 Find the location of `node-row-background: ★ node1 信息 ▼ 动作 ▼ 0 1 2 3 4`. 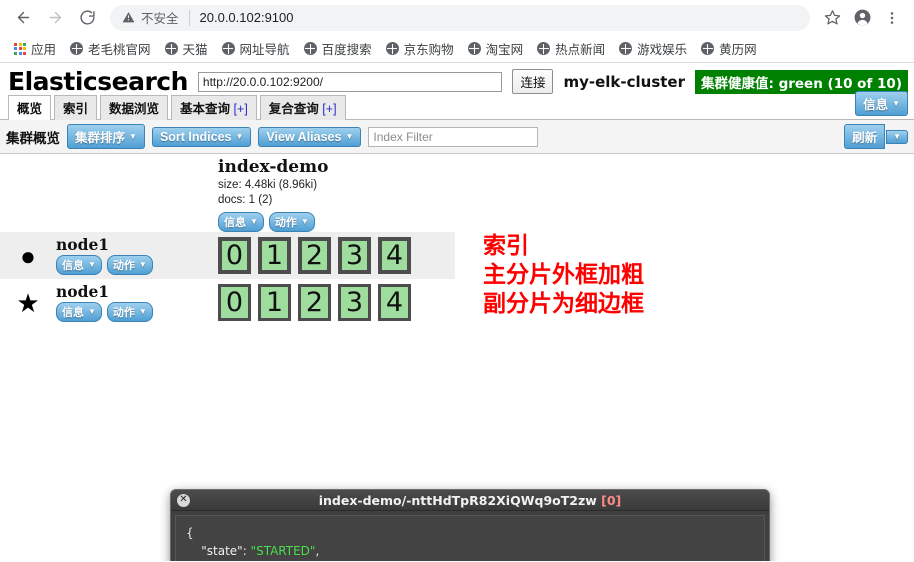

node-row-background: ★ node1 信息 ▼ 动作 ▼ 0 1 2 3 4 is located at coordinates (227, 302).